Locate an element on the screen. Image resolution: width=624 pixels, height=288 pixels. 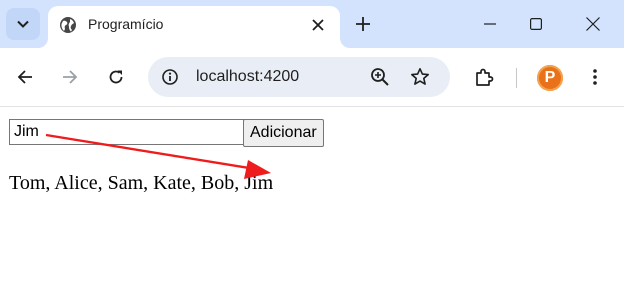
name-input is located at coordinates (127, 132).